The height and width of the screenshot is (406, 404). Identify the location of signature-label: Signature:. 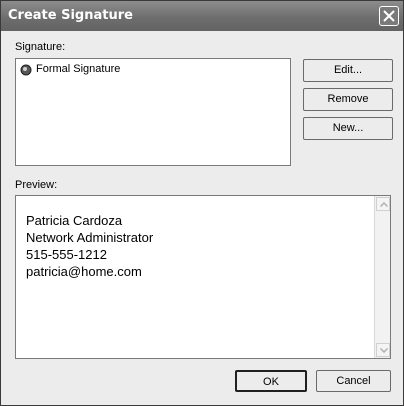
(40, 47).